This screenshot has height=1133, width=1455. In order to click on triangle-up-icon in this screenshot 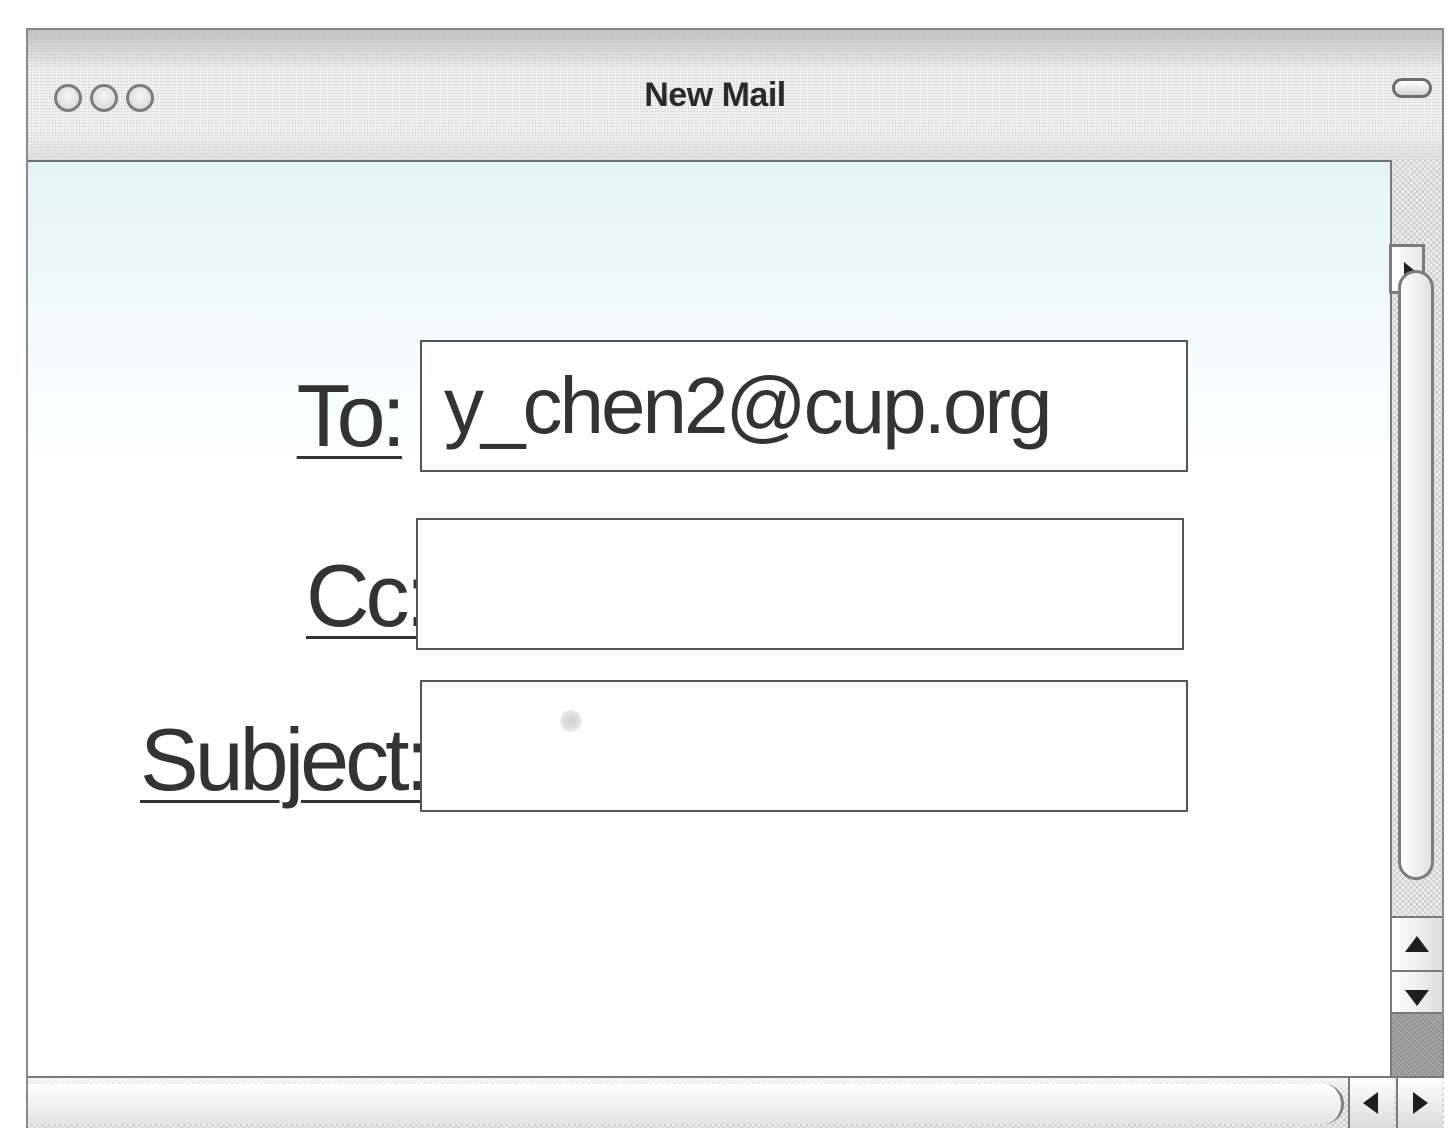, I will do `click(1417, 944)`.